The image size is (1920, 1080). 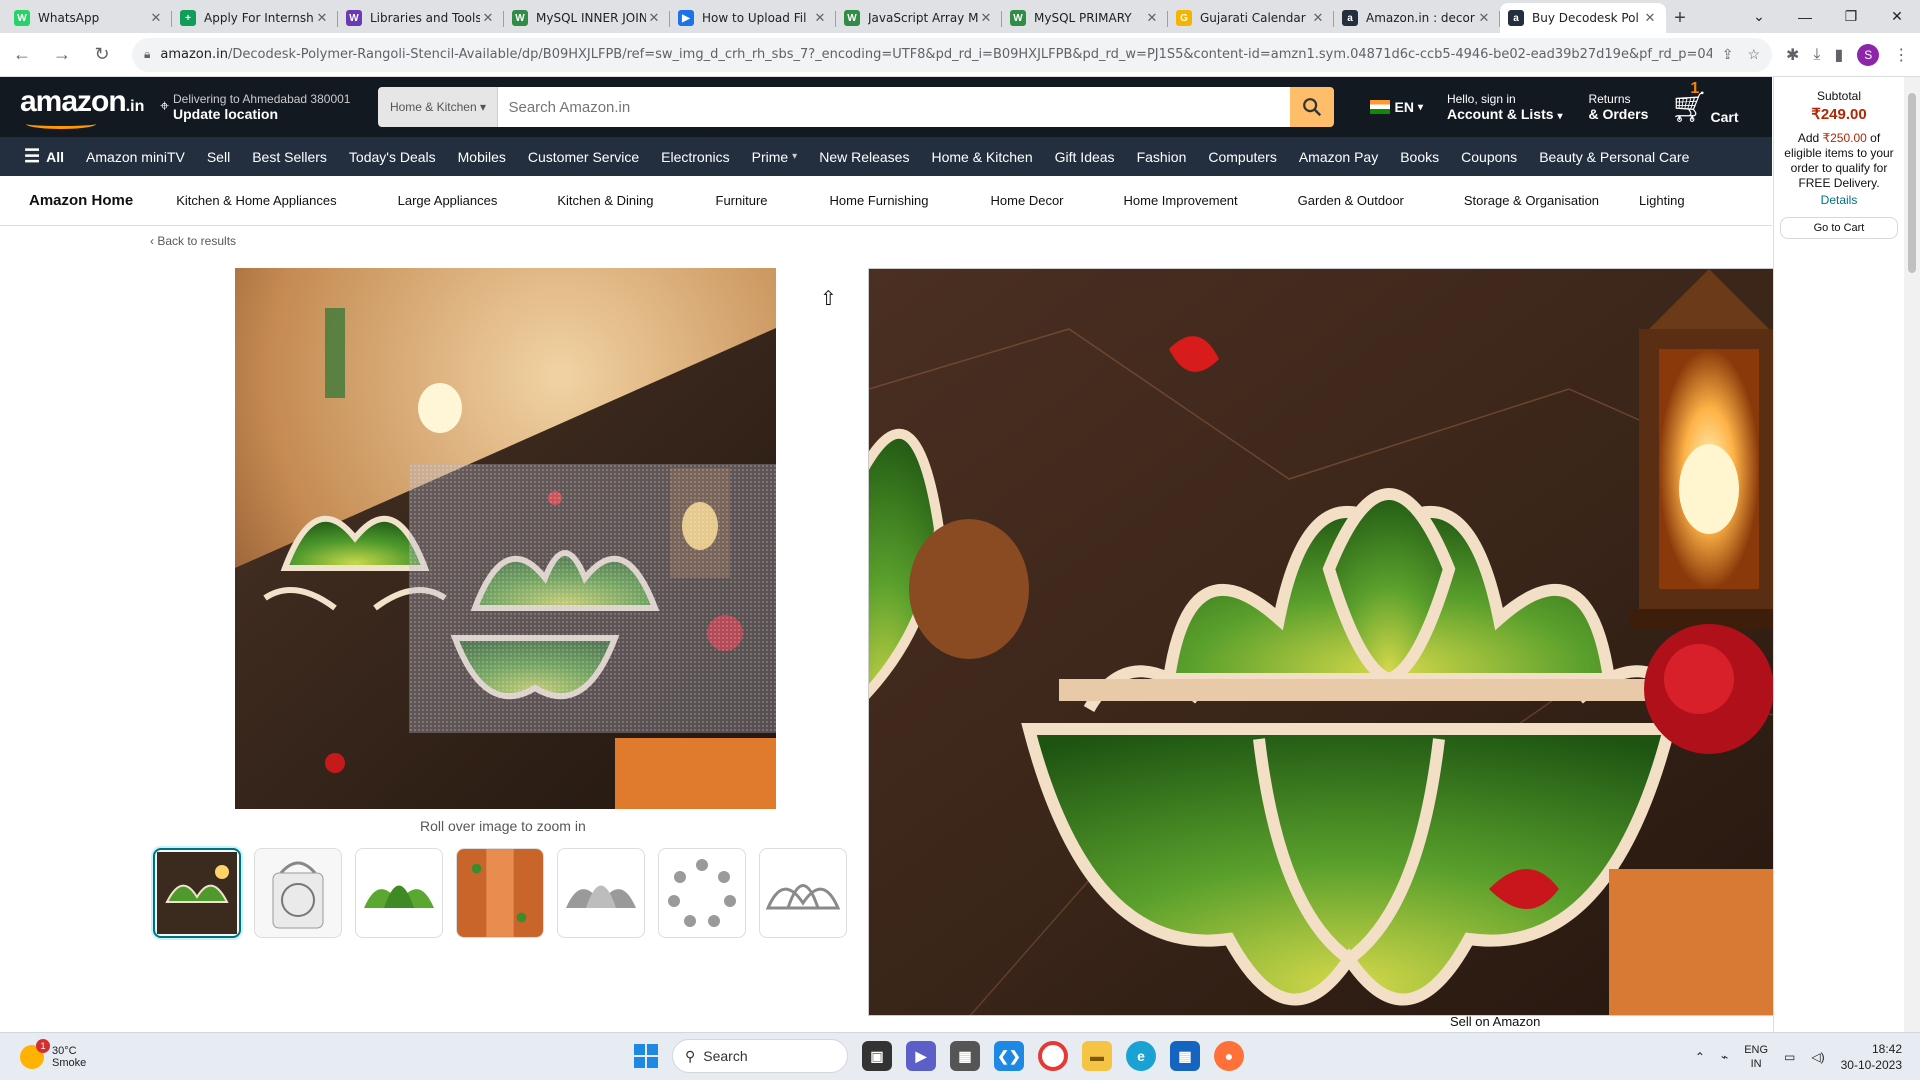 I want to click on task-view-icon: ▣, so click(x=877, y=1056).